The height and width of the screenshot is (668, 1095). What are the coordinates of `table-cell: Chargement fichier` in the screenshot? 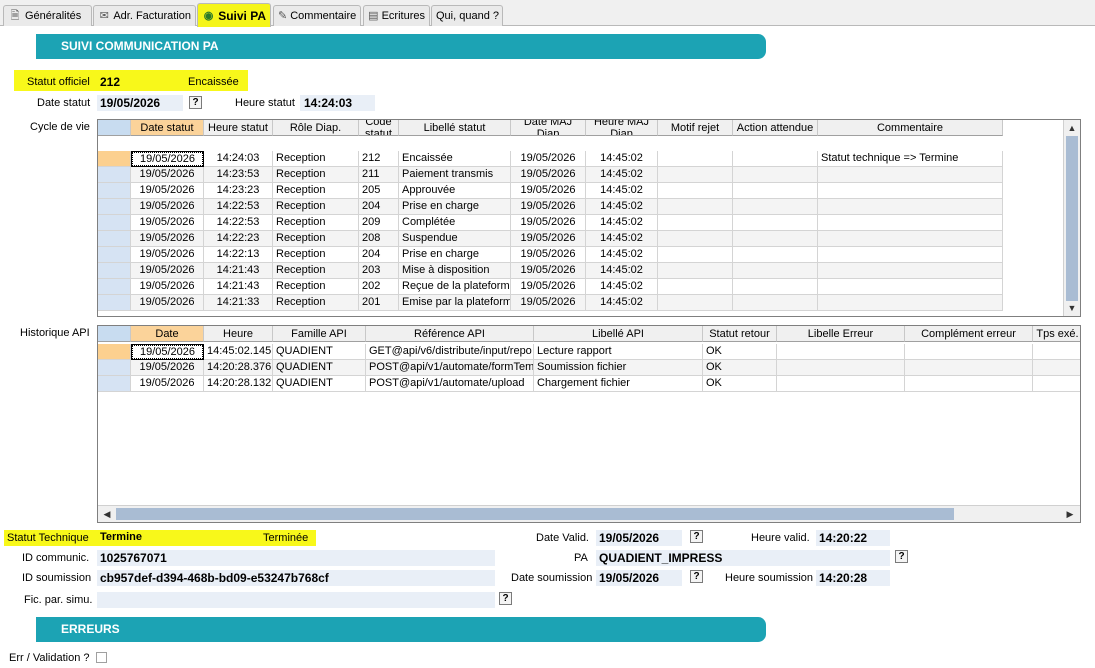 It's located at (618, 384).